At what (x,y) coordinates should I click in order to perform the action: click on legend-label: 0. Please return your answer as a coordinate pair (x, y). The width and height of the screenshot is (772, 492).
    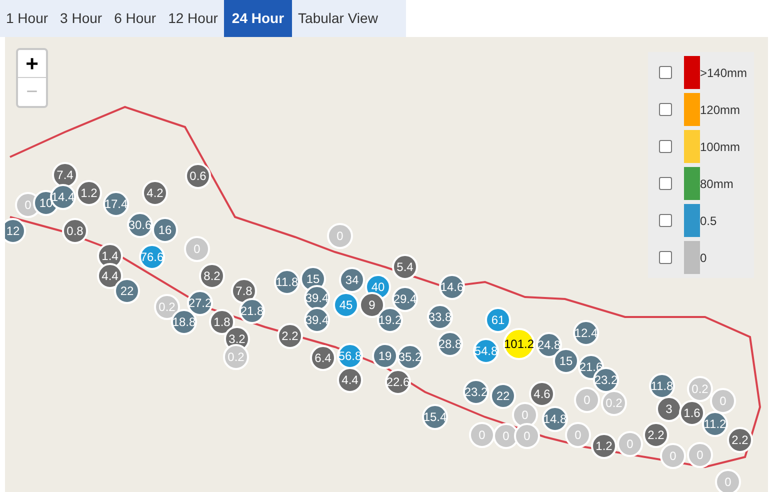
    Looking at the image, I should click on (703, 258).